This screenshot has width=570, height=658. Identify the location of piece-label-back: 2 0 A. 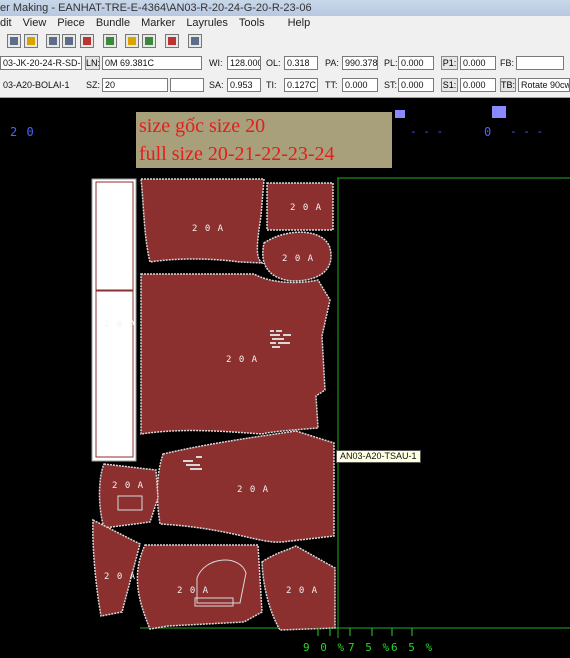
(208, 229).